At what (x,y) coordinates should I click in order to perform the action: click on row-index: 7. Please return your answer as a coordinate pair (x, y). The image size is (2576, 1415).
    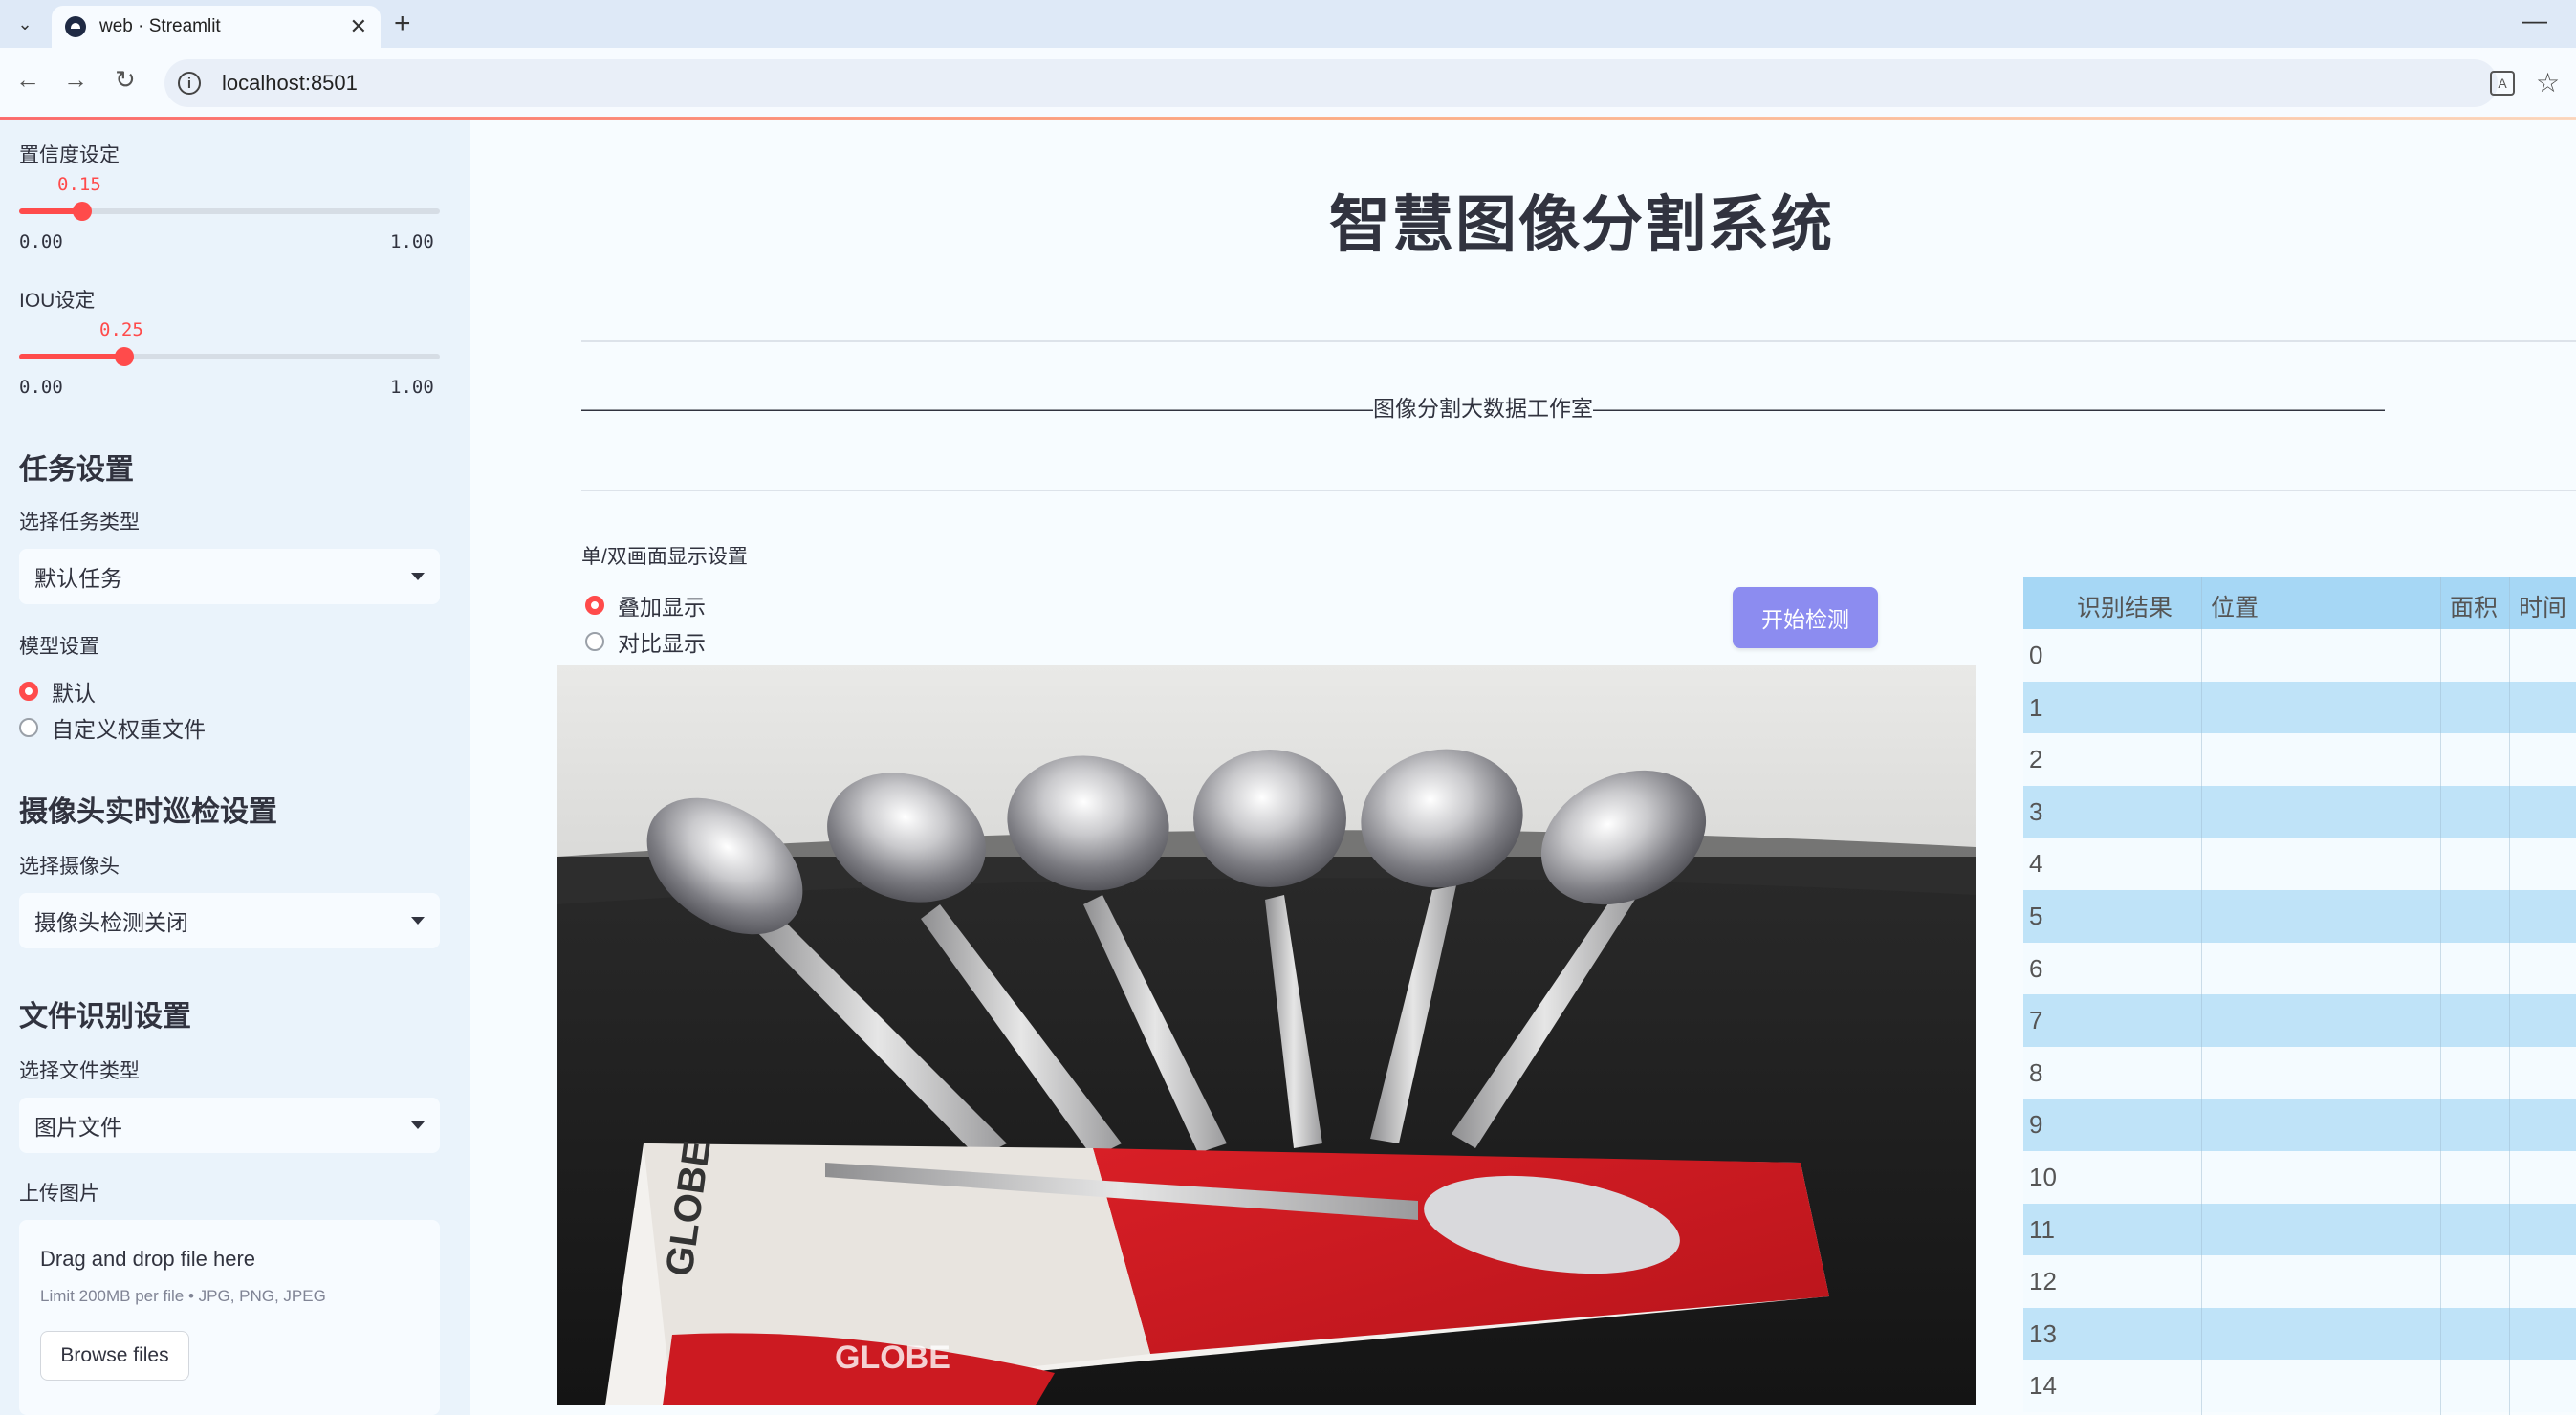
    Looking at the image, I should click on (2036, 1020).